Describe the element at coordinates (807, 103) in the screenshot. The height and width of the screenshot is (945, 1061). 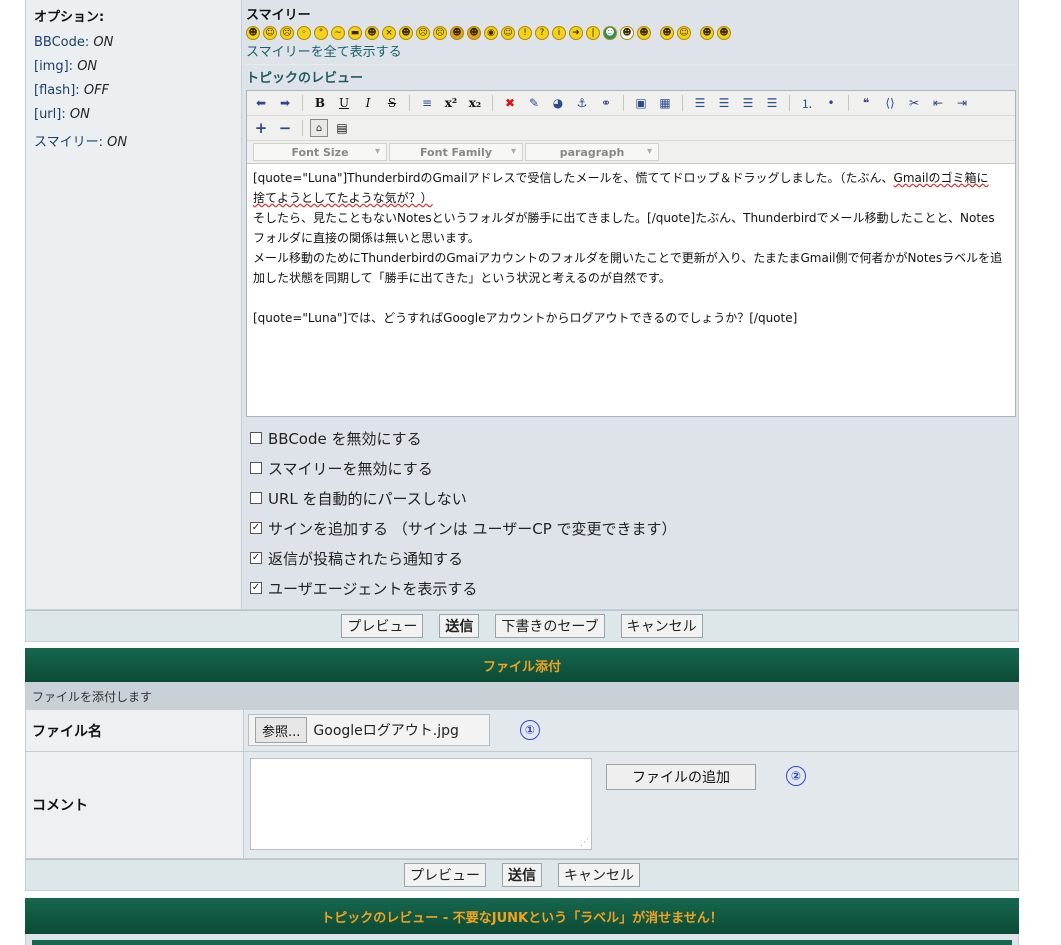
I see `ordered-list-icon: ⒈` at that location.